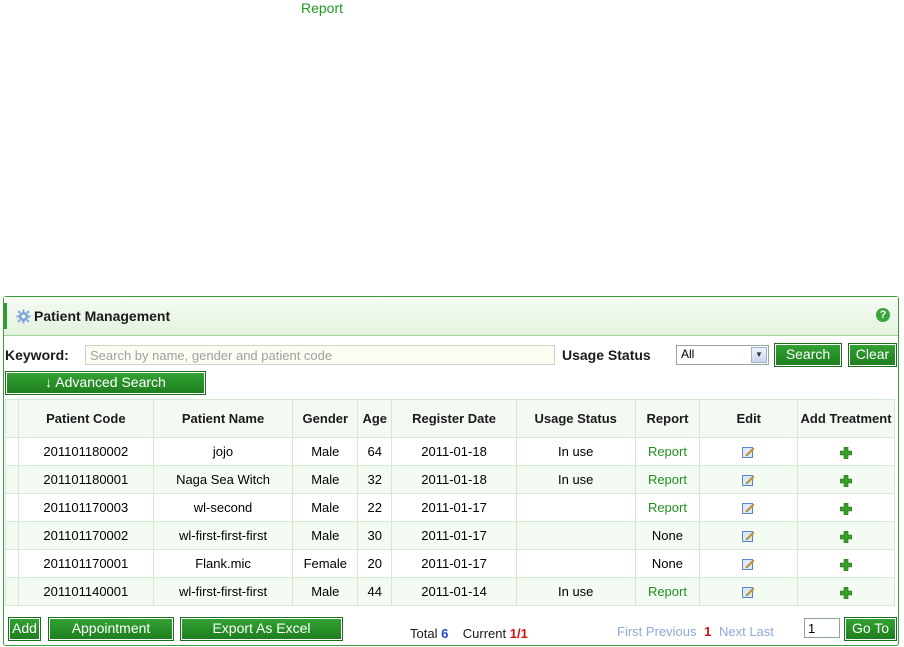 This screenshot has height=647, width=904. Describe the element at coordinates (667, 418) in the screenshot. I see `header-report: Report` at that location.